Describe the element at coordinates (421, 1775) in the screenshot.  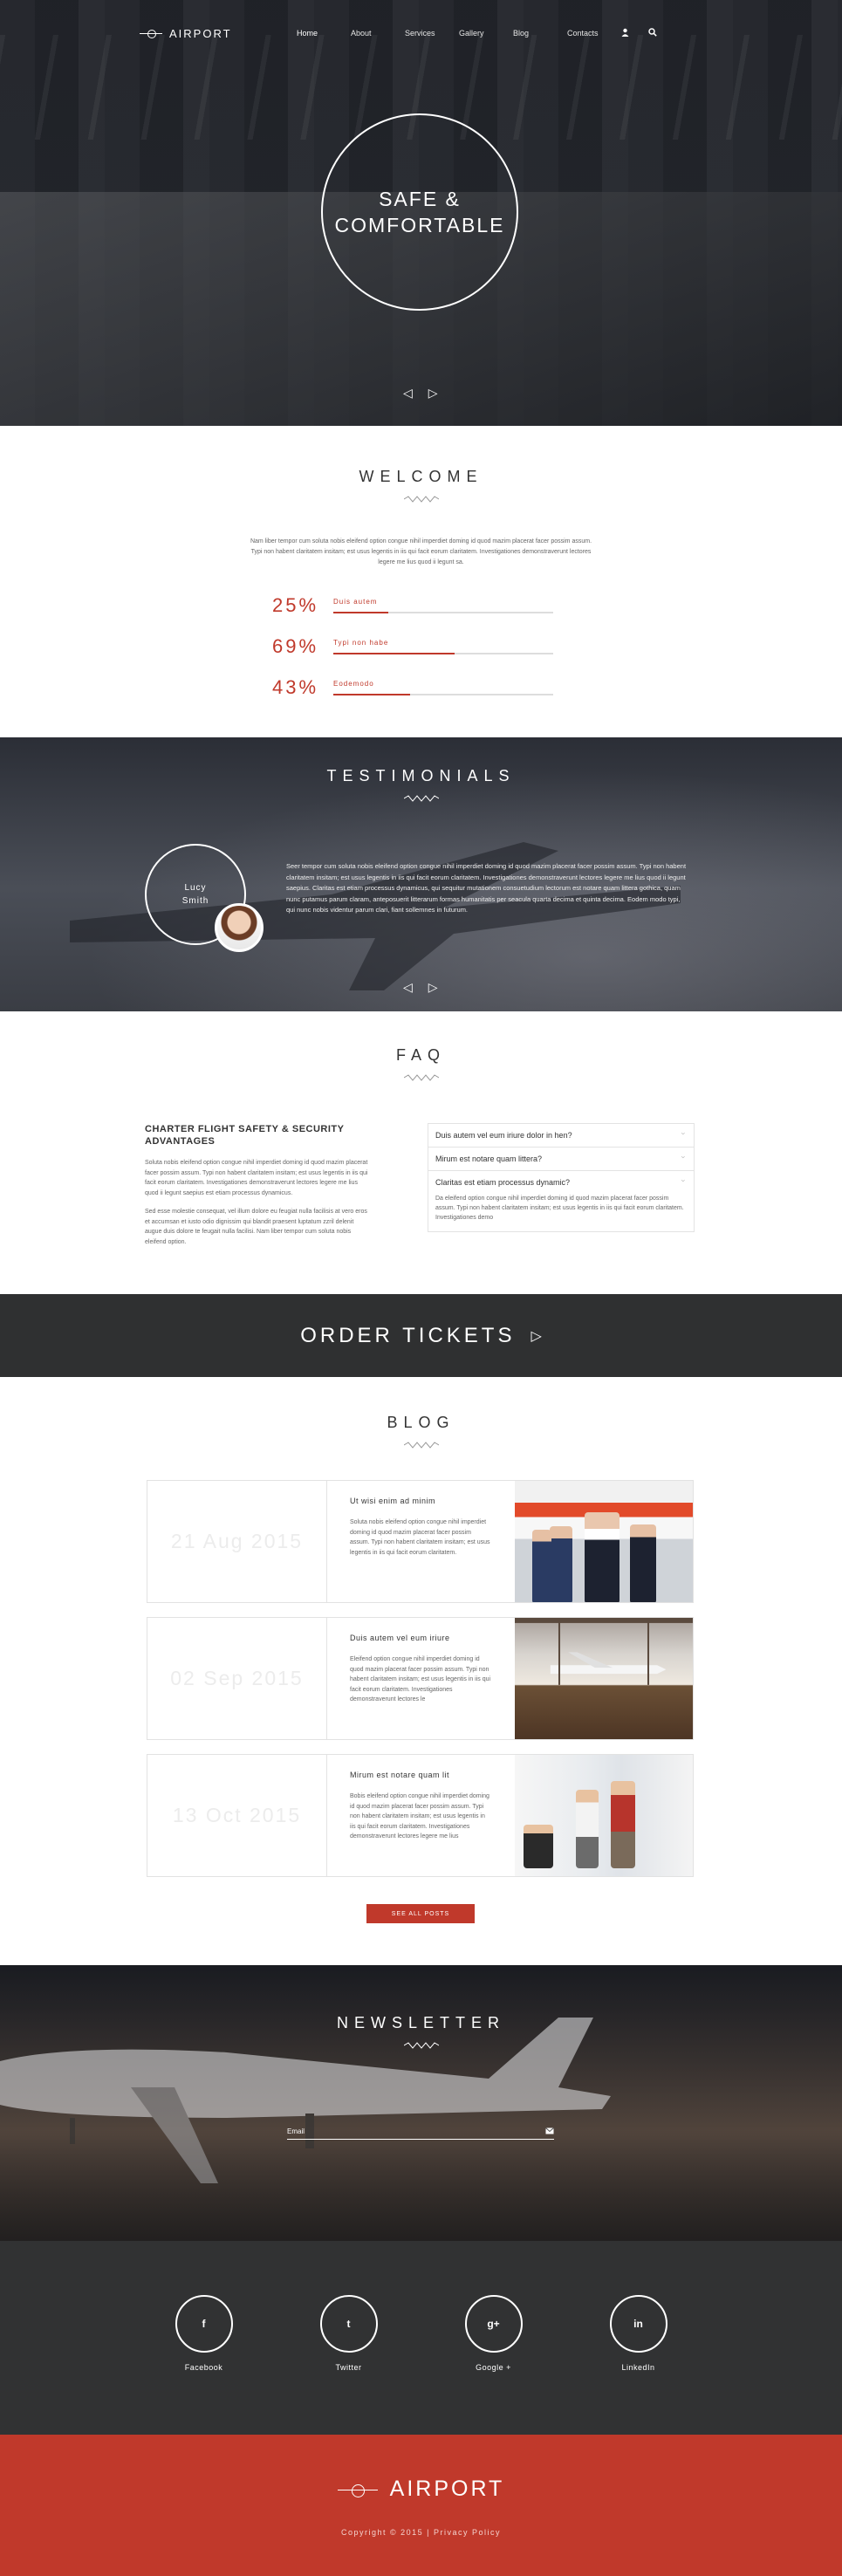
I see `post-title: Mirum est notare quam lit` at that location.